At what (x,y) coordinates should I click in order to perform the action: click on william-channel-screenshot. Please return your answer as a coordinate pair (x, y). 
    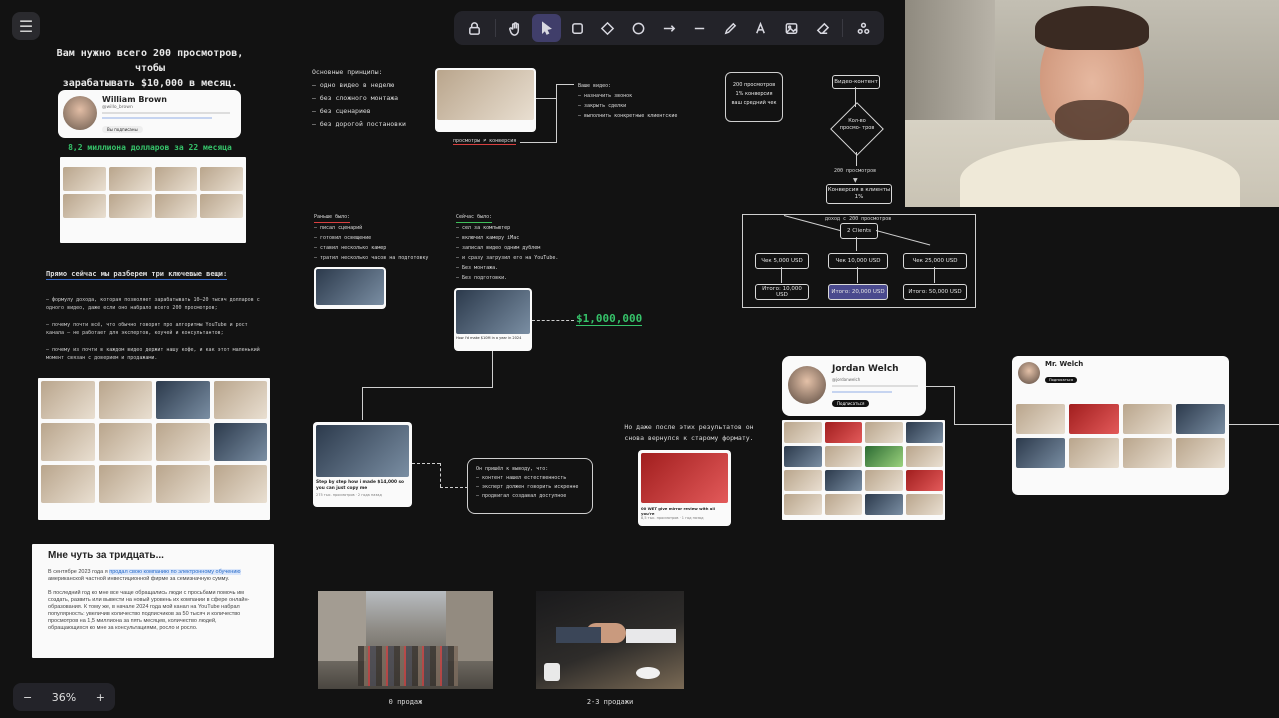
    Looking at the image, I should click on (153, 200).